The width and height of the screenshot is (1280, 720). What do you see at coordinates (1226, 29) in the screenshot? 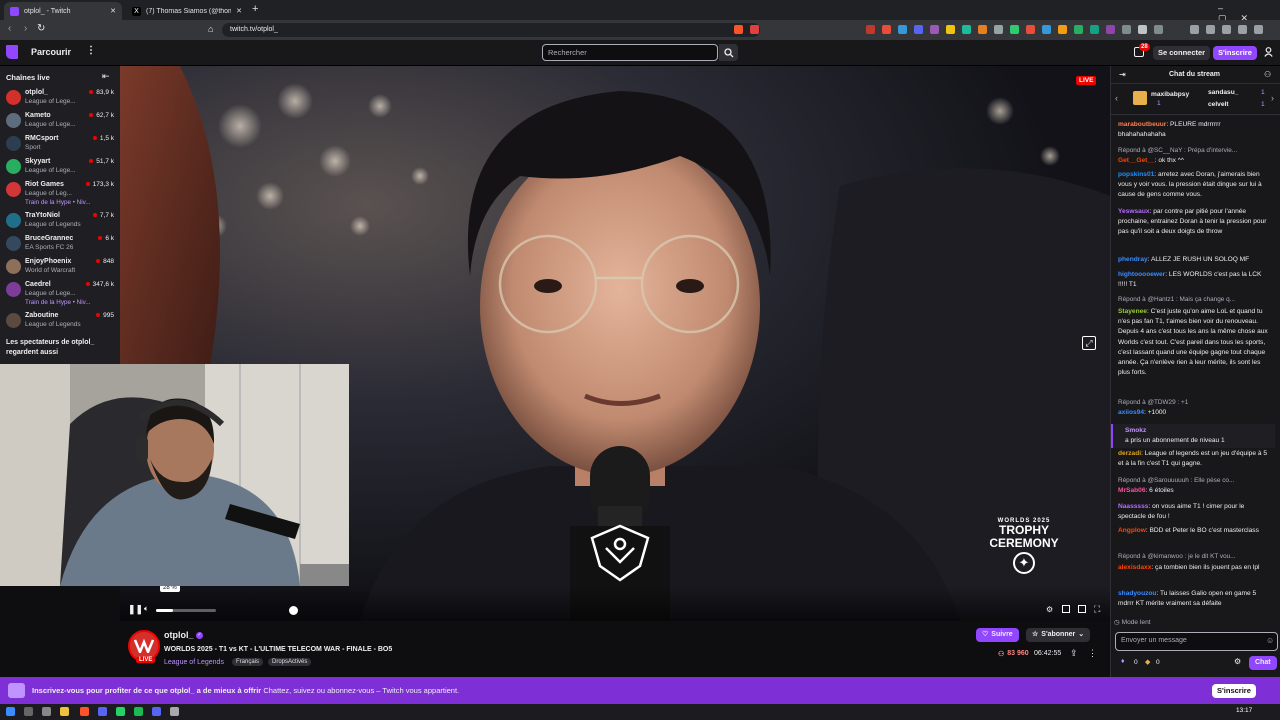
I see `wallet-icon` at bounding box center [1226, 29].